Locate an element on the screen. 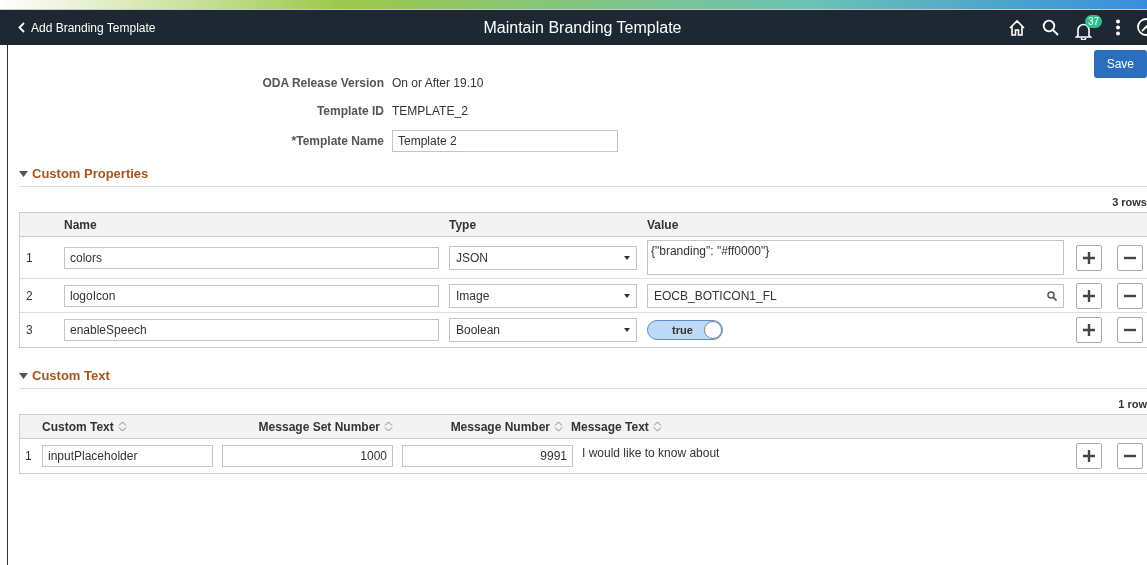 Image resolution: width=1147 pixels, height=565 pixels. section-header: Custom Properties is located at coordinates (583, 175).